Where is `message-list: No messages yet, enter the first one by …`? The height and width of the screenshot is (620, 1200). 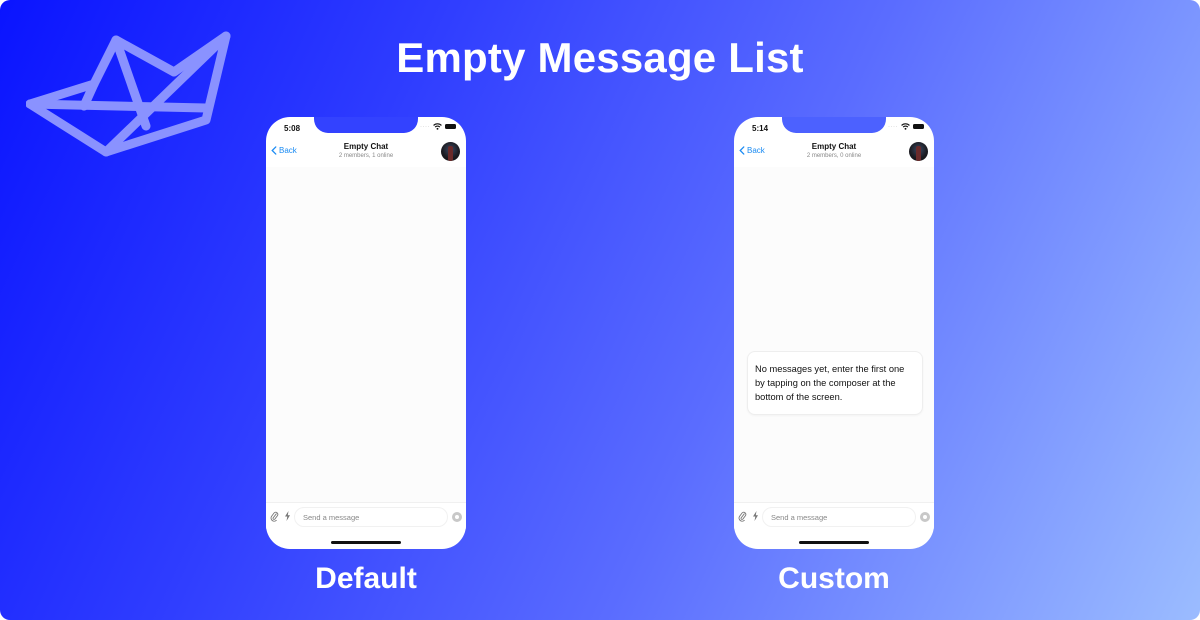
message-list: No messages yet, enter the first one by … is located at coordinates (834, 335).